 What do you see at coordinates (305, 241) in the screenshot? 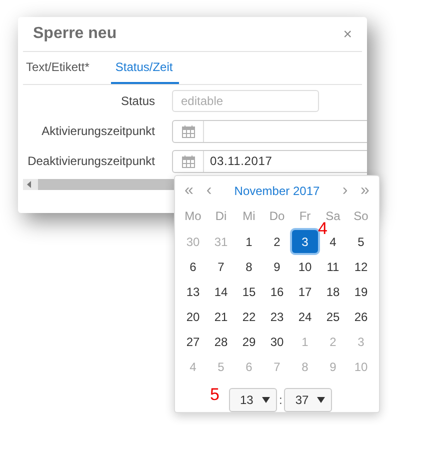
I see `calendar-day: 3` at bounding box center [305, 241].